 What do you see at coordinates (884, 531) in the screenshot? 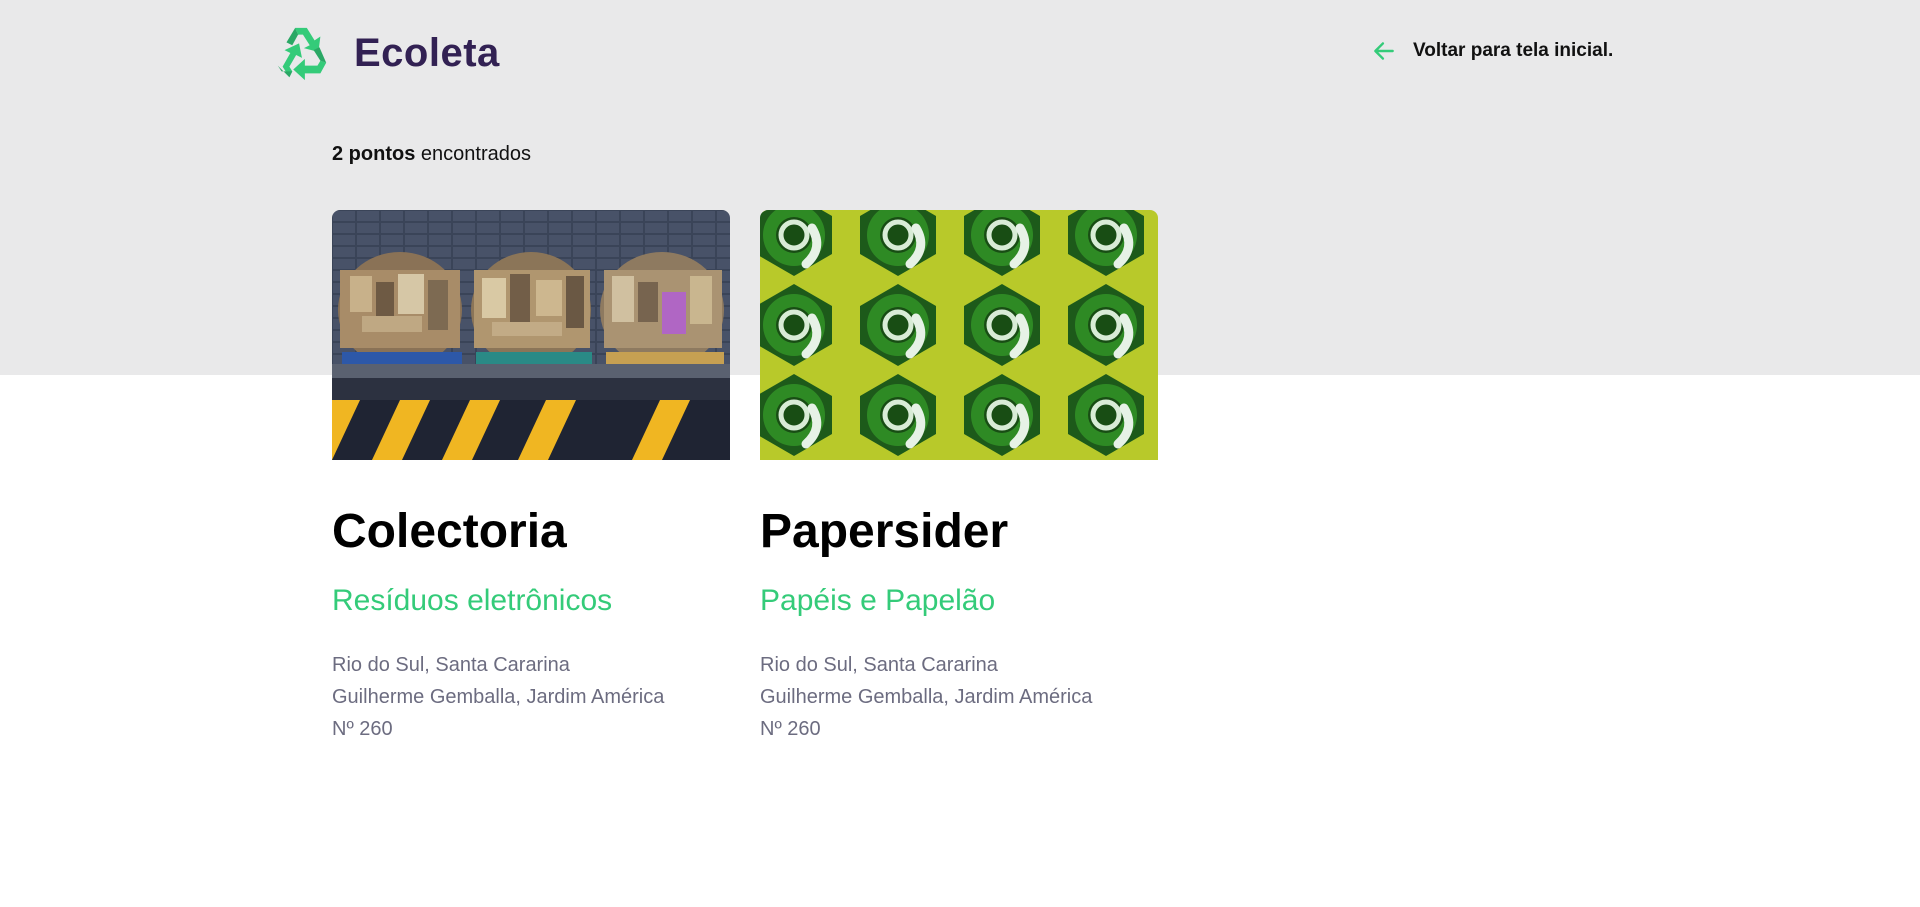
I see `point-name: Papersider` at bounding box center [884, 531].